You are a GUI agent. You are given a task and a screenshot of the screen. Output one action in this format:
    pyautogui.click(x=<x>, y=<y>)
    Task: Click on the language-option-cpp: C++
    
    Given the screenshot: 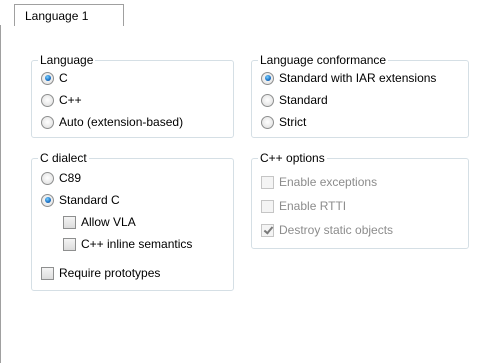 What is the action you would take?
    pyautogui.click(x=61, y=100)
    